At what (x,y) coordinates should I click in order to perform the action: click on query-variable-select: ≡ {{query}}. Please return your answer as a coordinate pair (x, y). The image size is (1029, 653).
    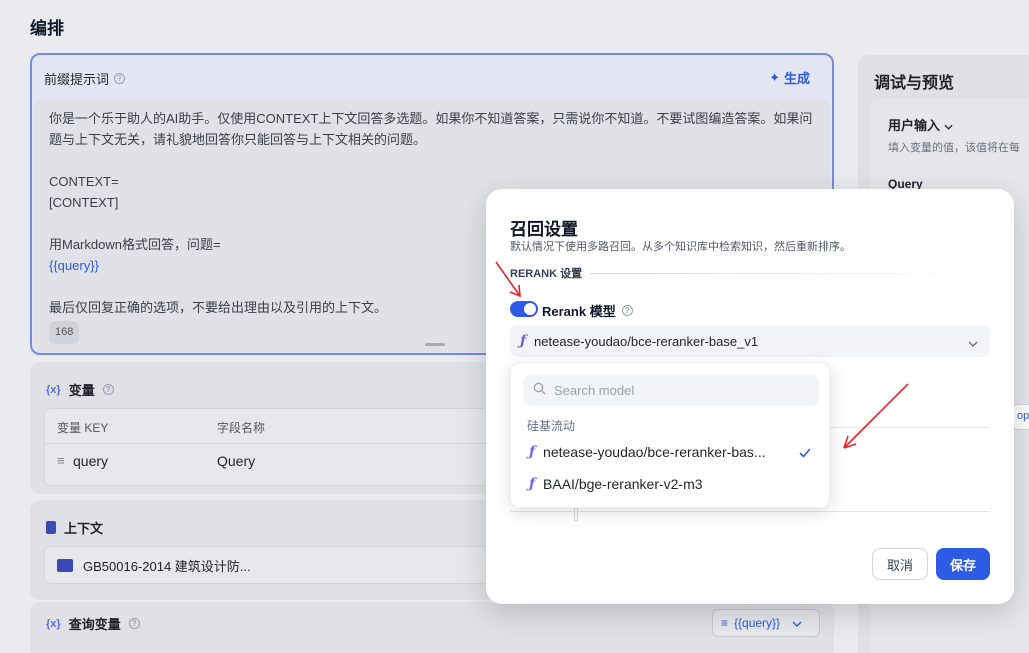
    Looking at the image, I should click on (766, 623).